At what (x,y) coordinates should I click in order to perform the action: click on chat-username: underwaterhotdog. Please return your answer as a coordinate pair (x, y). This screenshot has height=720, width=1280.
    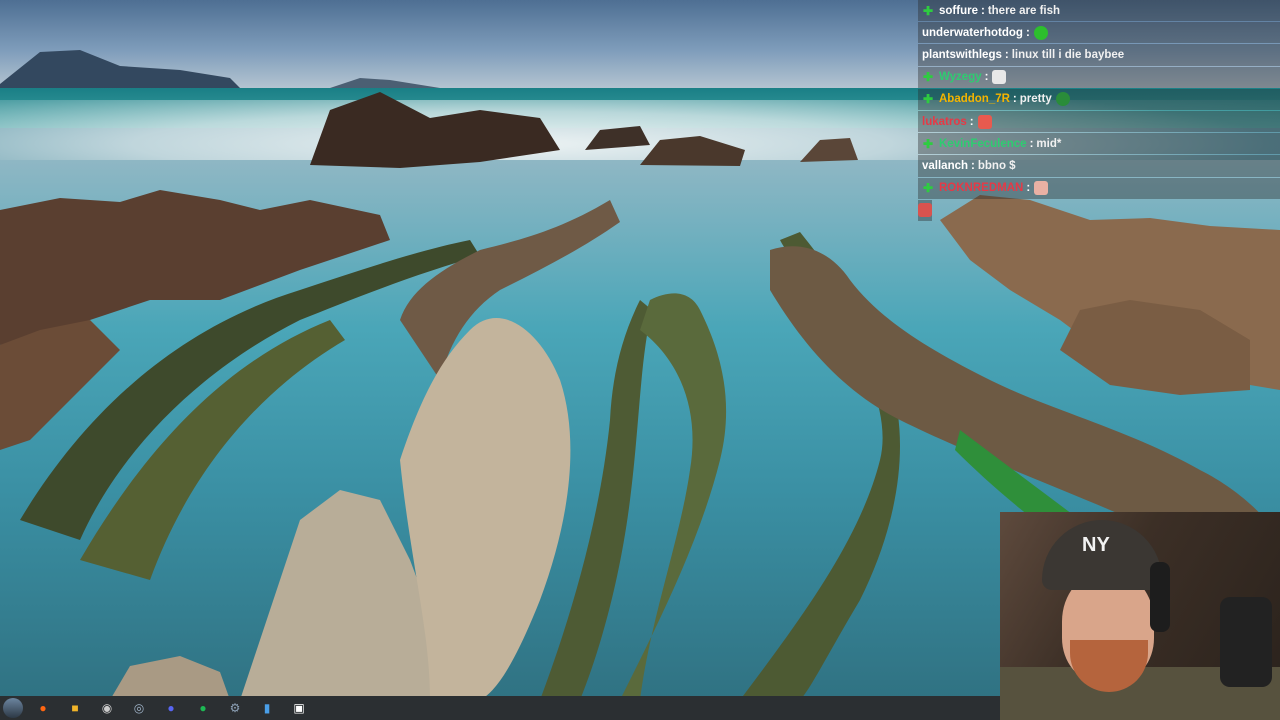
    Looking at the image, I should click on (972, 32).